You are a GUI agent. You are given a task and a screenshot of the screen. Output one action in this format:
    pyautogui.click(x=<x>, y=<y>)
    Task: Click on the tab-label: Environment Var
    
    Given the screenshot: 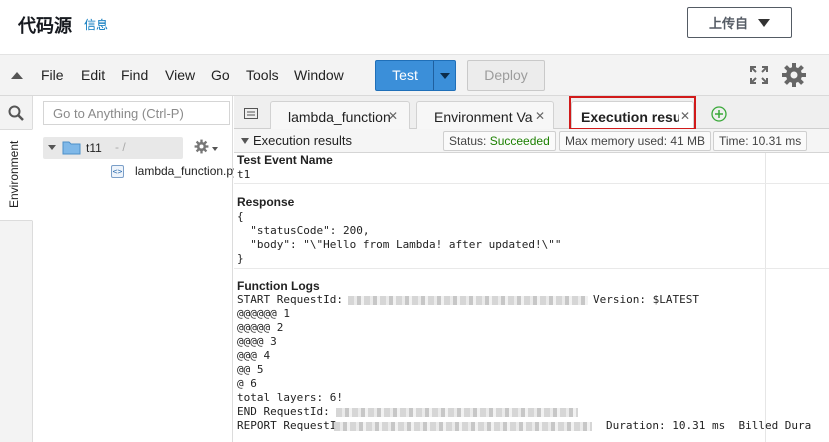 What is the action you would take?
    pyautogui.click(x=483, y=117)
    